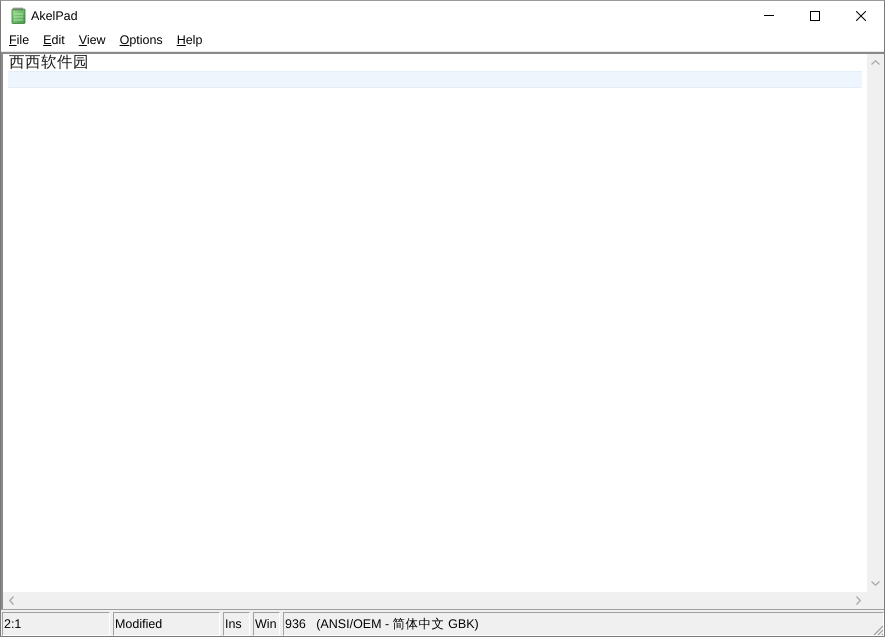 The height and width of the screenshot is (637, 885). I want to click on menu-item: View, so click(92, 40).